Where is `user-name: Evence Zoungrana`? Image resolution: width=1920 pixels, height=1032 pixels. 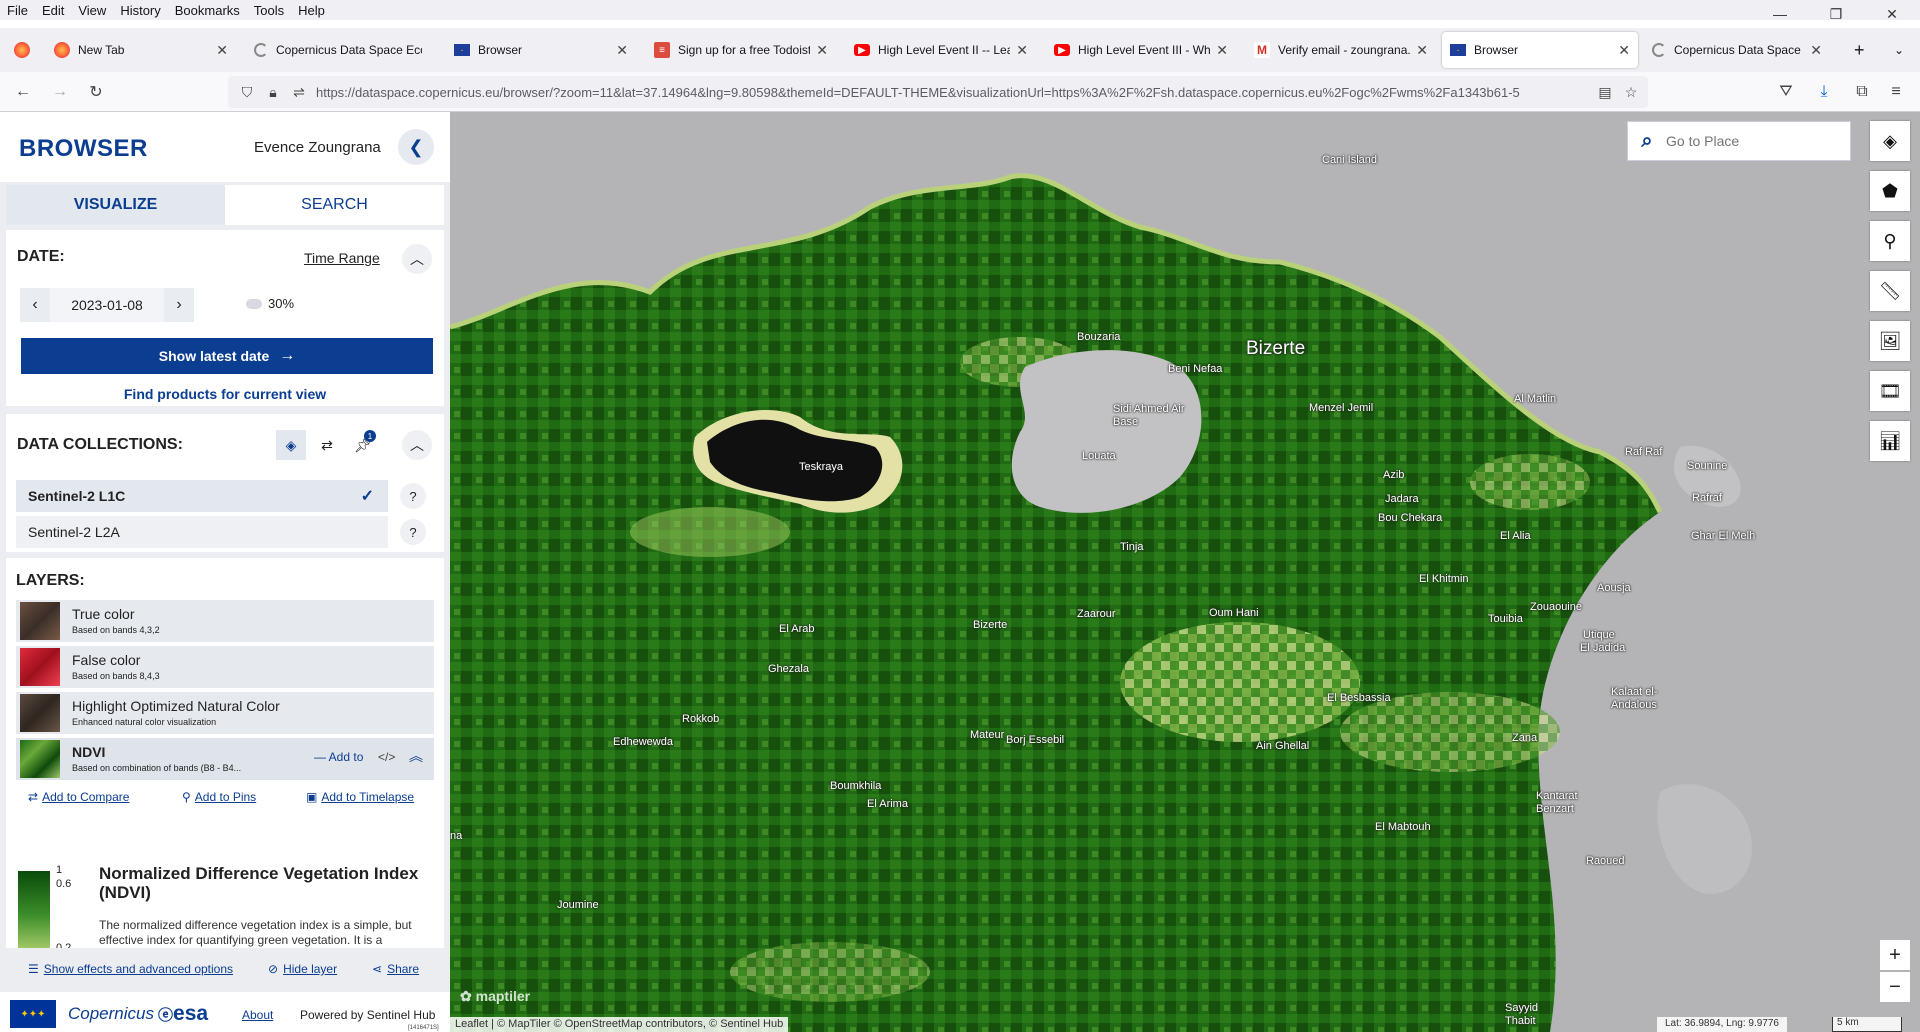
user-name: Evence Zoungrana is located at coordinates (317, 147).